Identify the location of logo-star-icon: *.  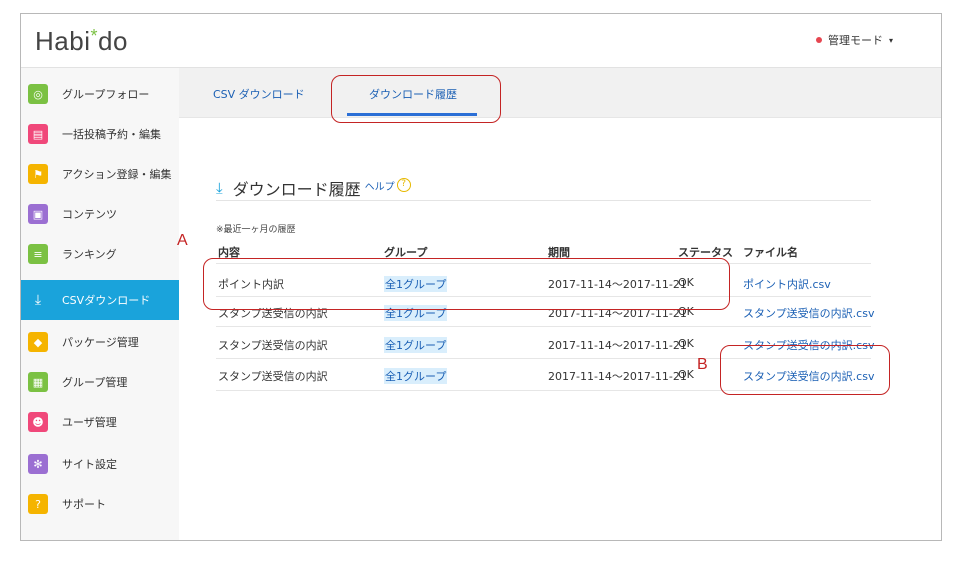
(94, 36).